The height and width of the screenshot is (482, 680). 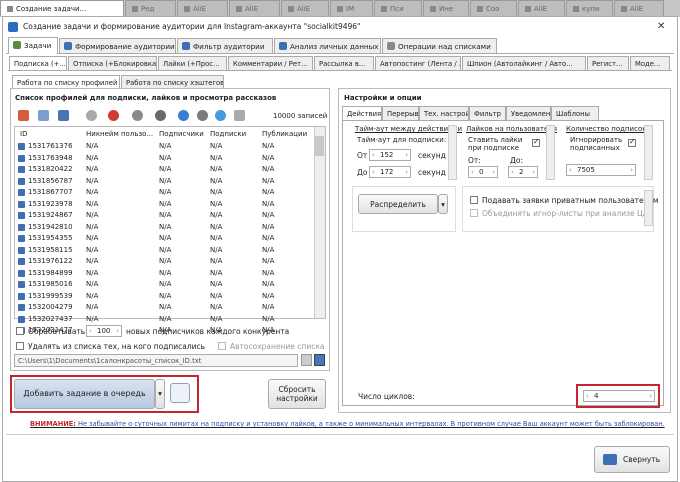 What do you see at coordinates (150, 8) in the screenshot?
I see `browser-tab: Ред` at bounding box center [150, 8].